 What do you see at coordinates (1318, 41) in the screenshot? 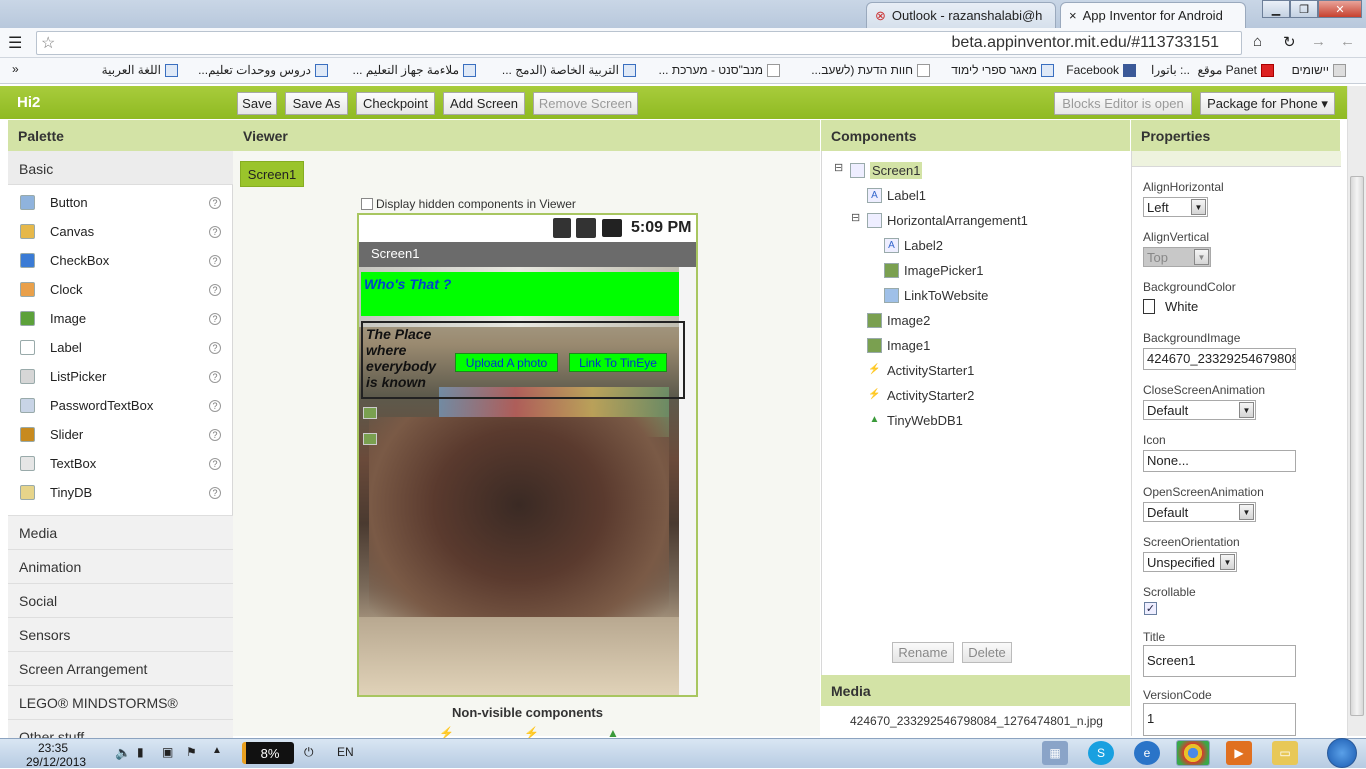
I see `forward-icon: →` at bounding box center [1318, 41].